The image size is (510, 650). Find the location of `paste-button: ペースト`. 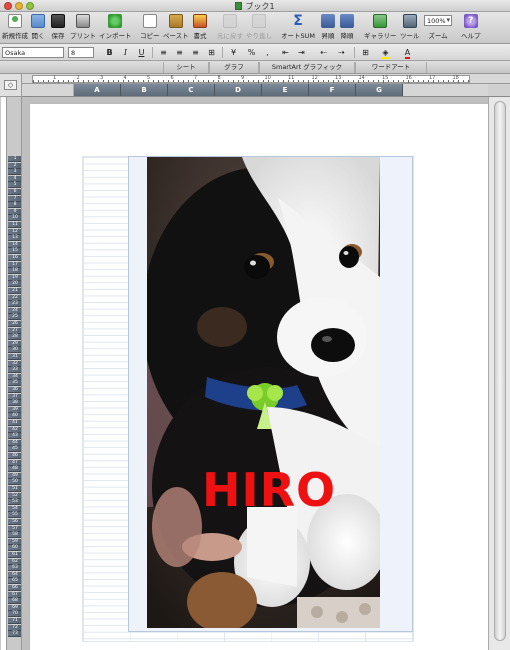

paste-button: ペースト is located at coordinates (176, 27).